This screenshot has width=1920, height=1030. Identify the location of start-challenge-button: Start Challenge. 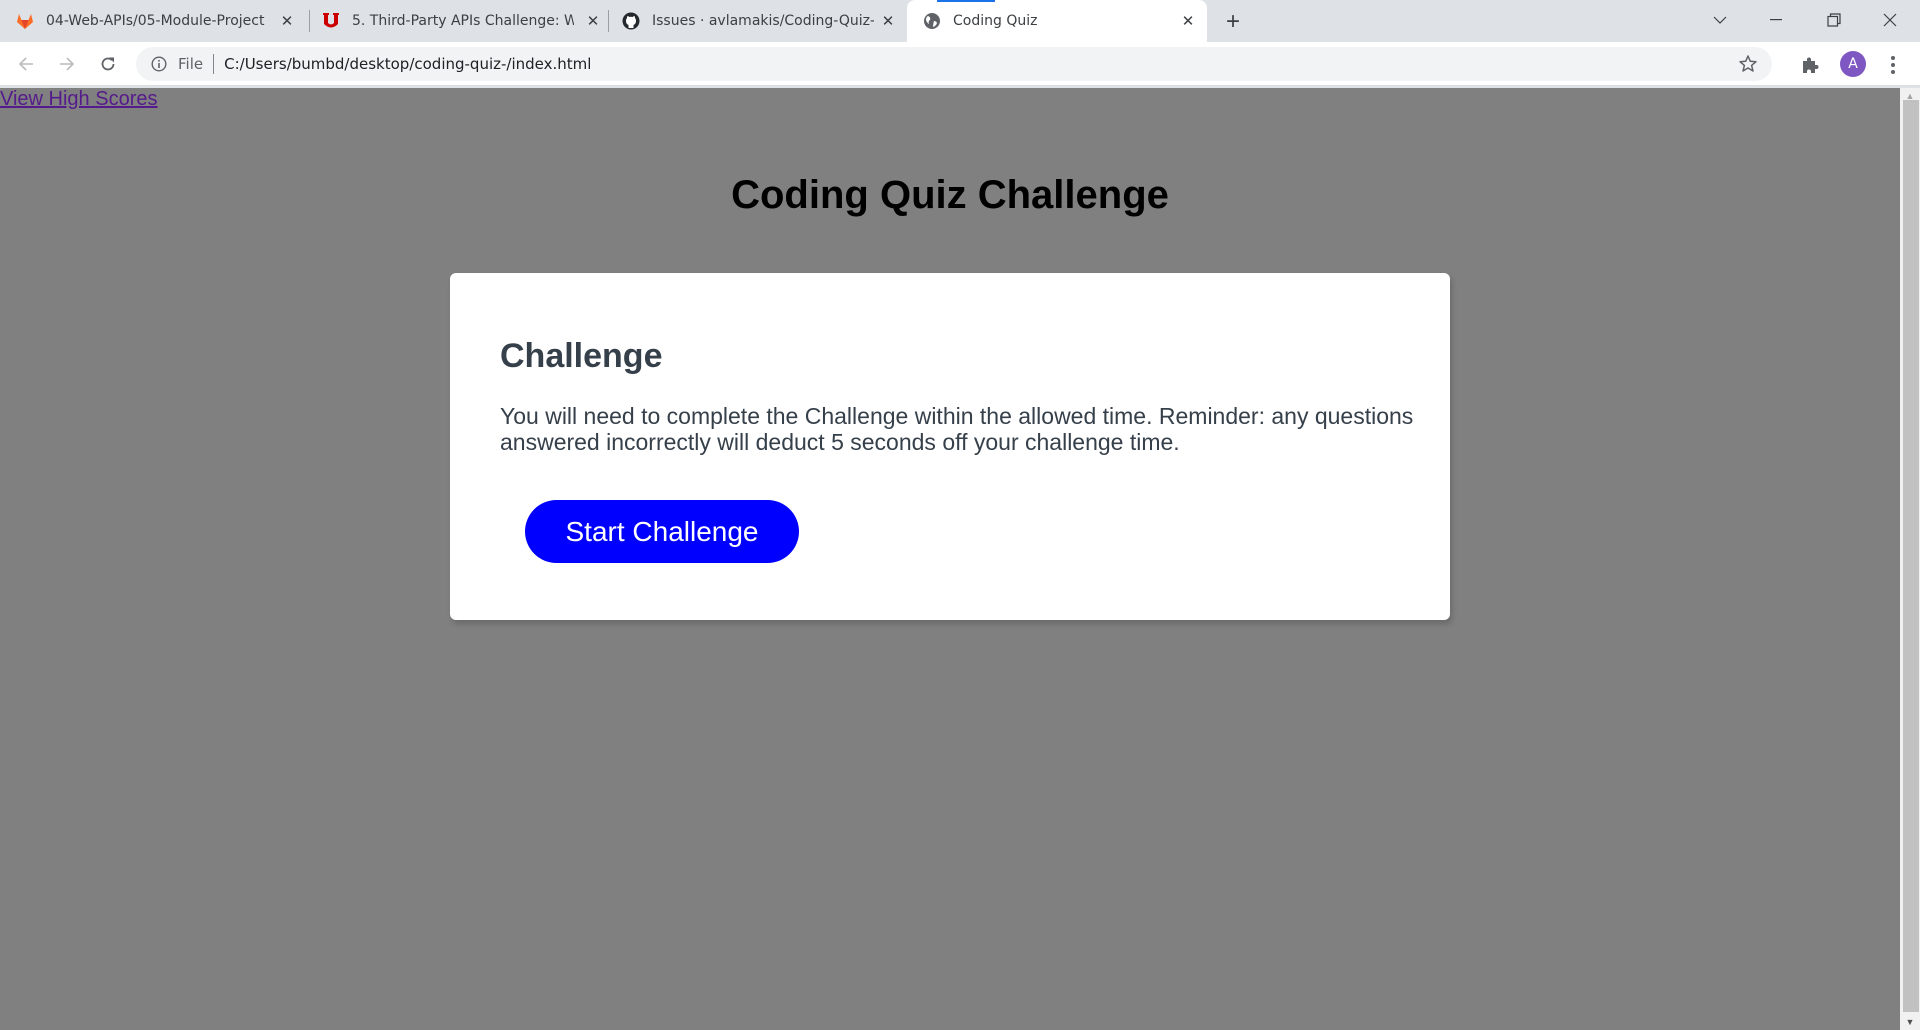
(662, 531).